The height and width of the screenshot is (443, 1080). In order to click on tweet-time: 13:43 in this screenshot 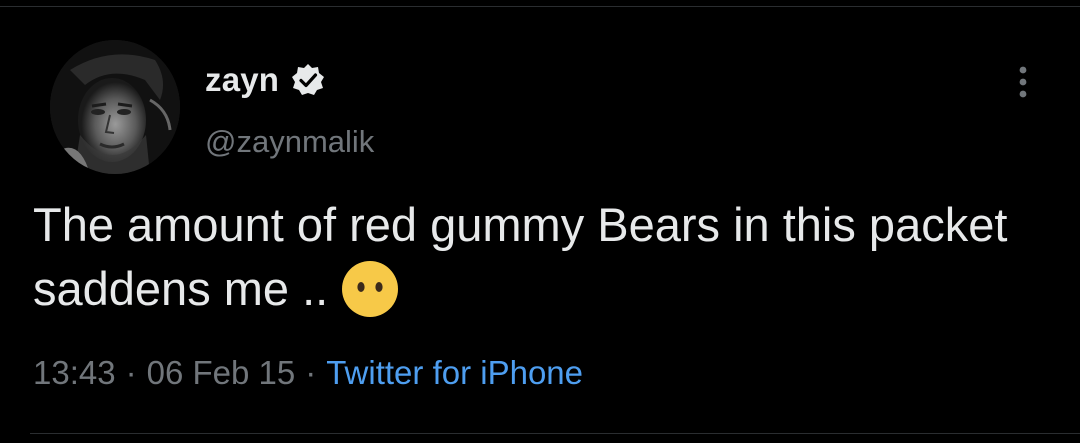, I will do `click(74, 372)`.